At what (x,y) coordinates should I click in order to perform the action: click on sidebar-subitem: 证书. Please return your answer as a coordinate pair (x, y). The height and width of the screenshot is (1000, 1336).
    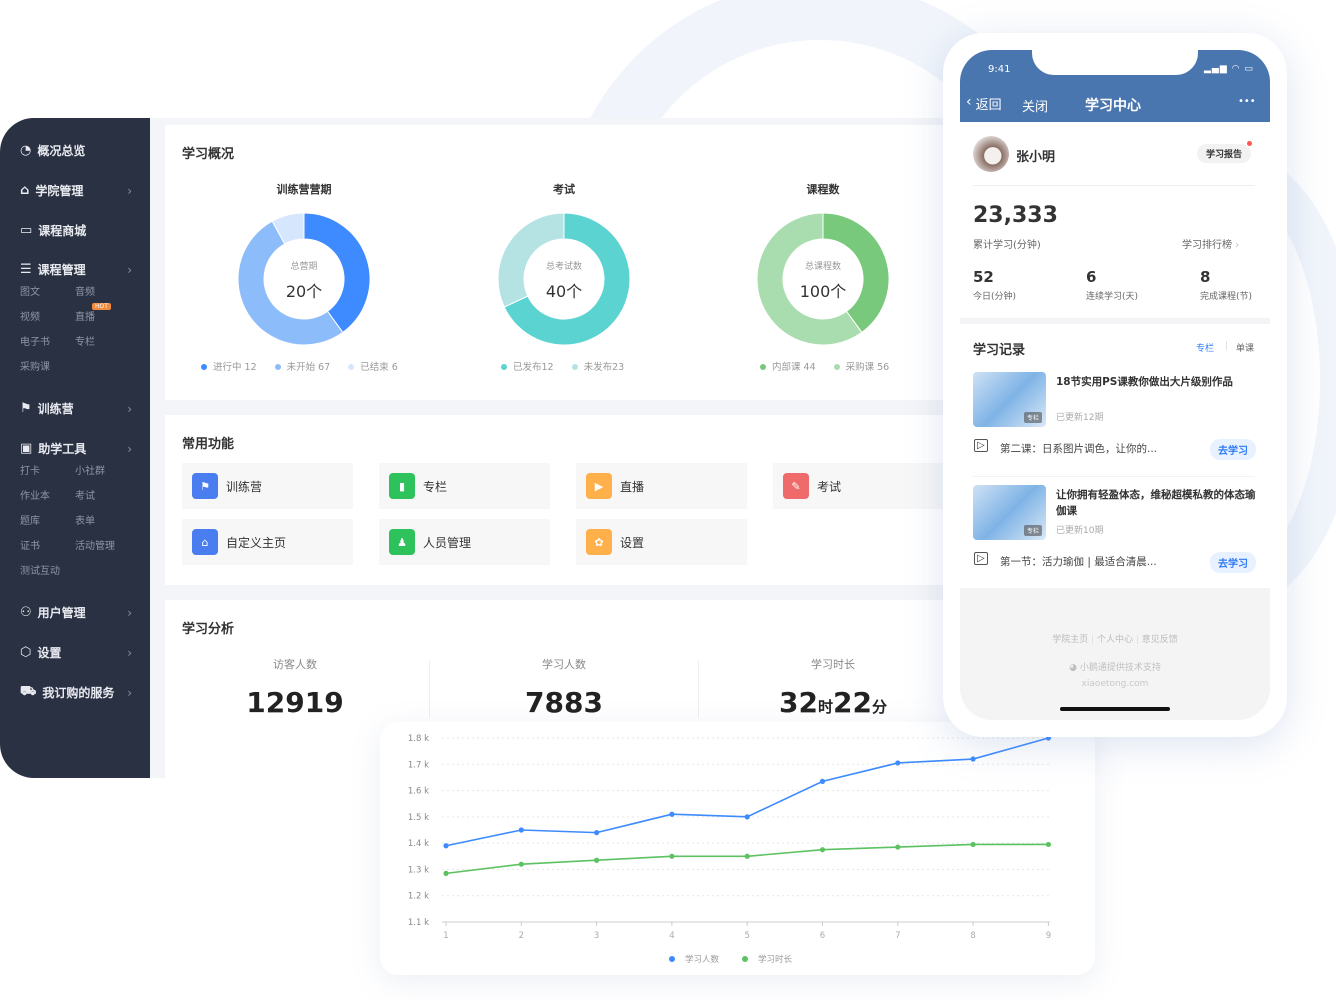
    Looking at the image, I should click on (30, 544).